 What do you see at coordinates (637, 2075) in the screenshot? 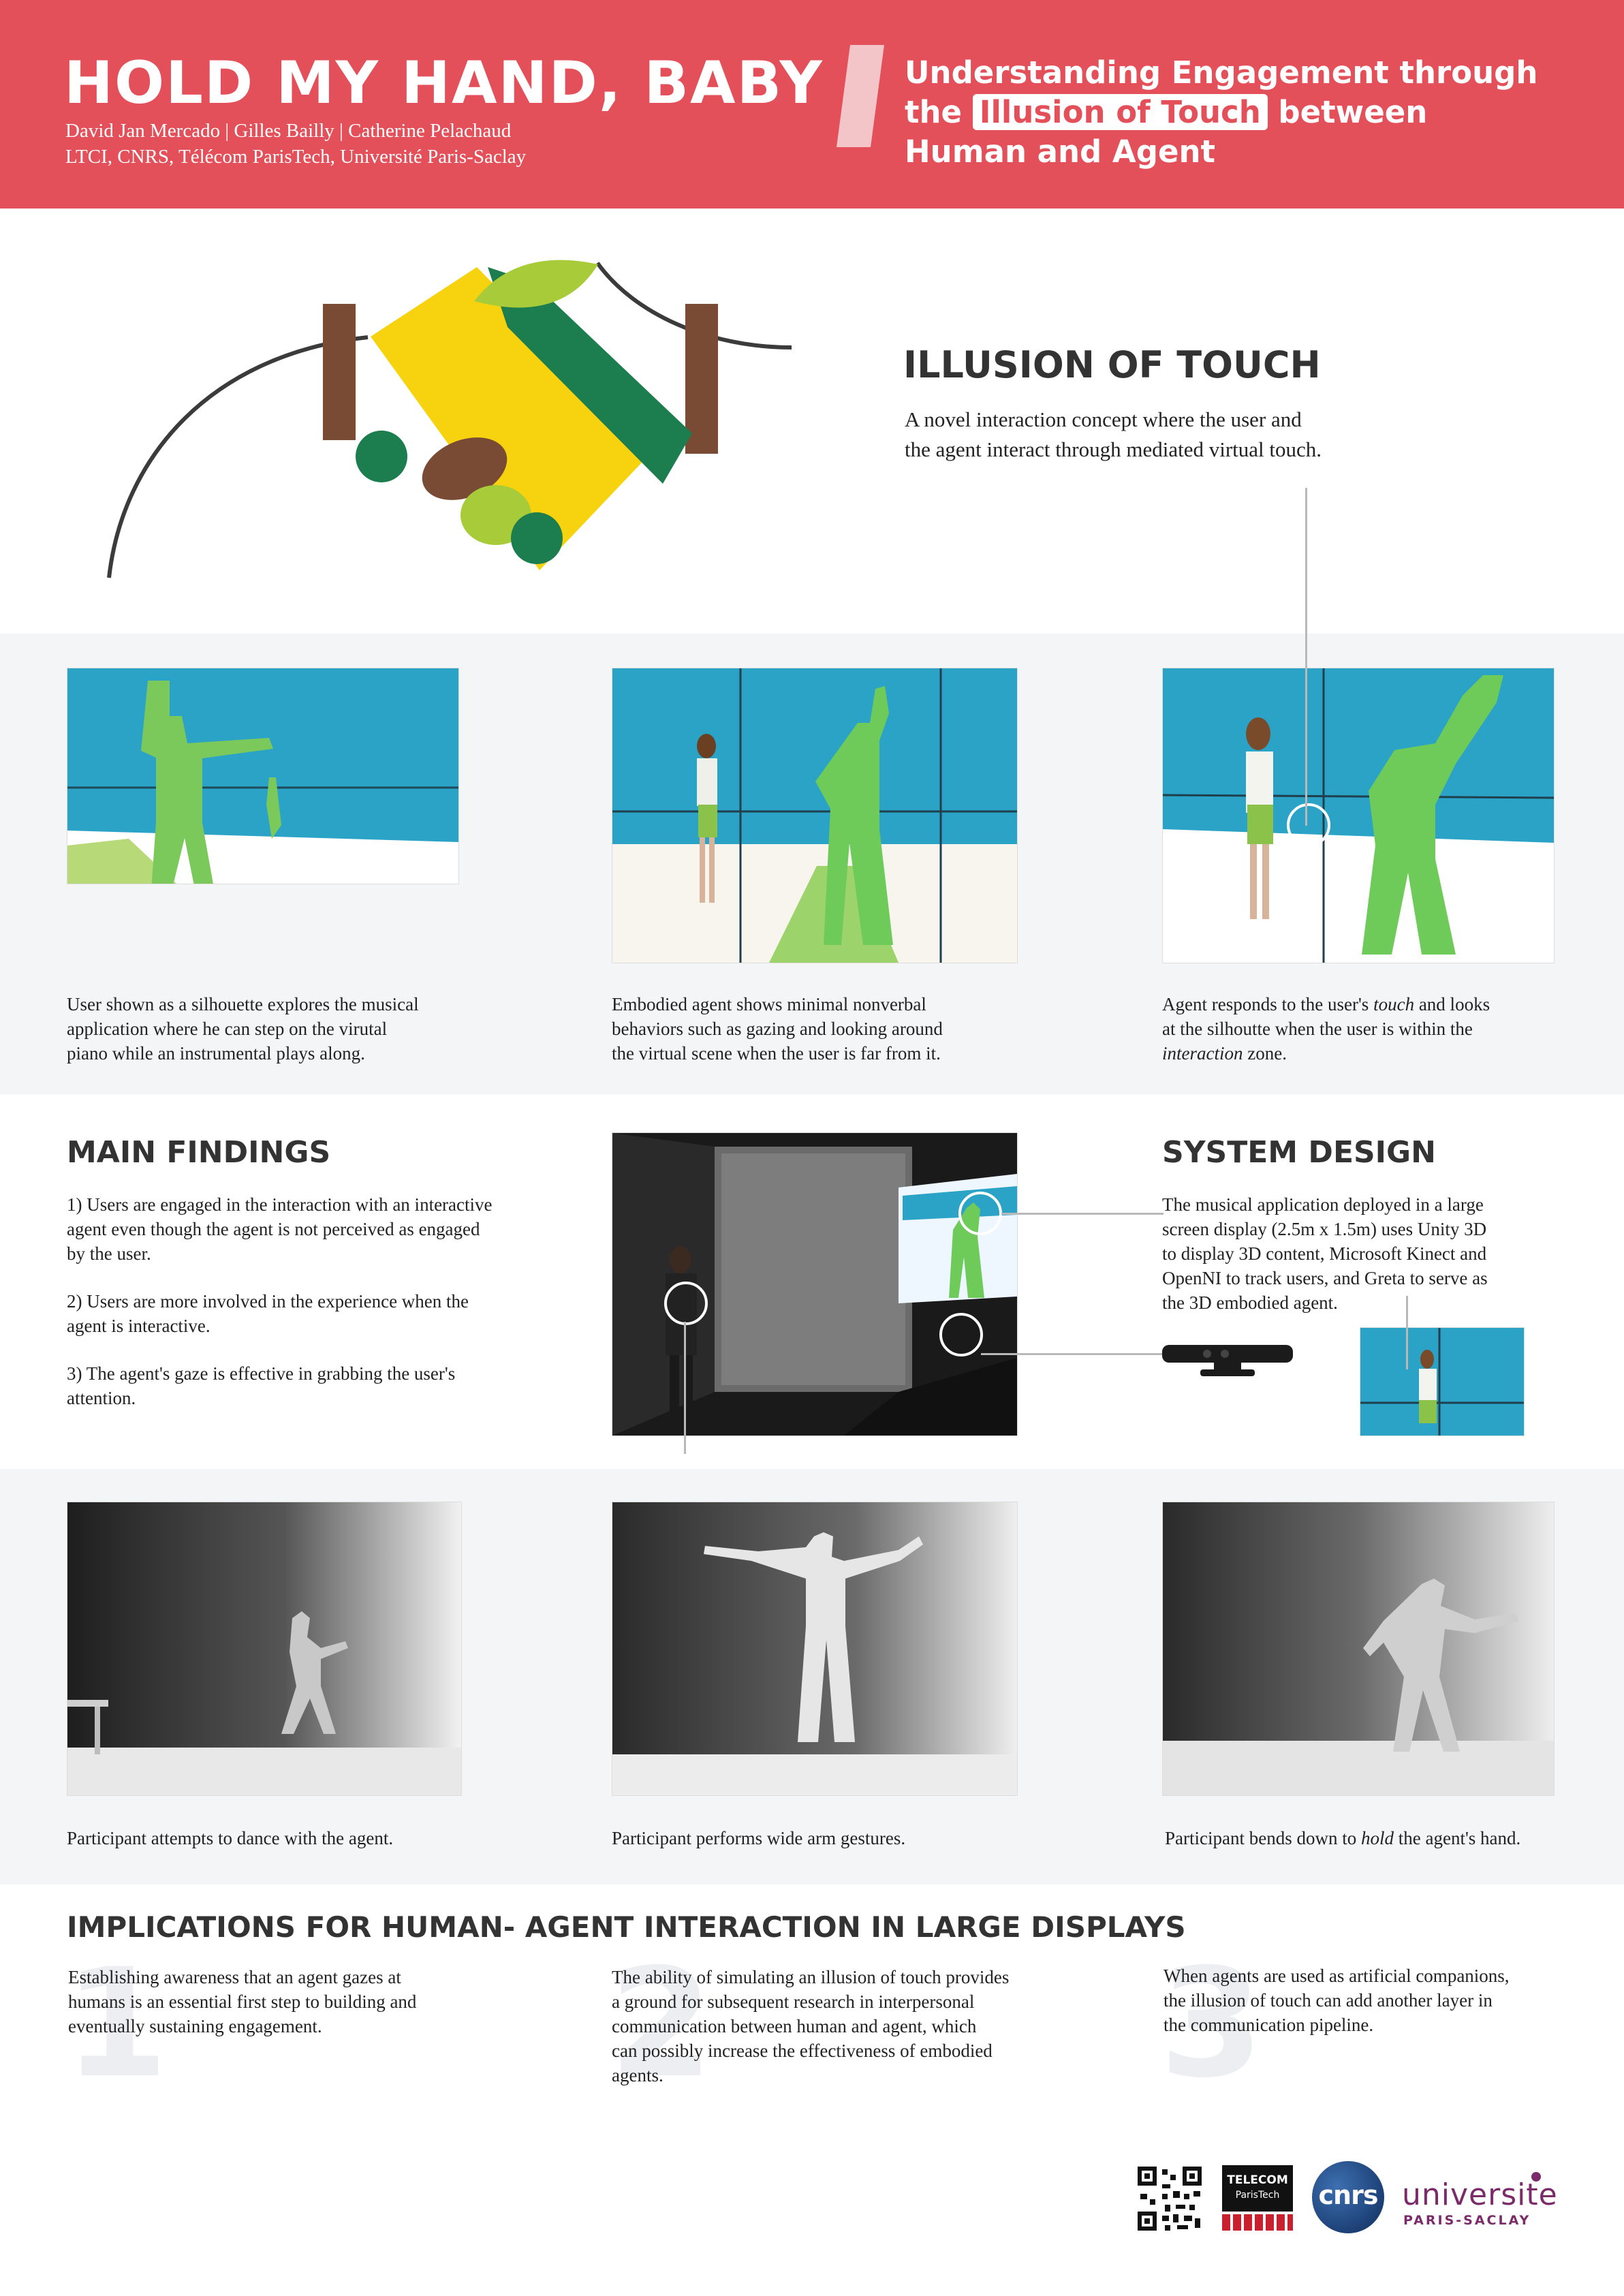
I see `implication-line: agents.` at bounding box center [637, 2075].